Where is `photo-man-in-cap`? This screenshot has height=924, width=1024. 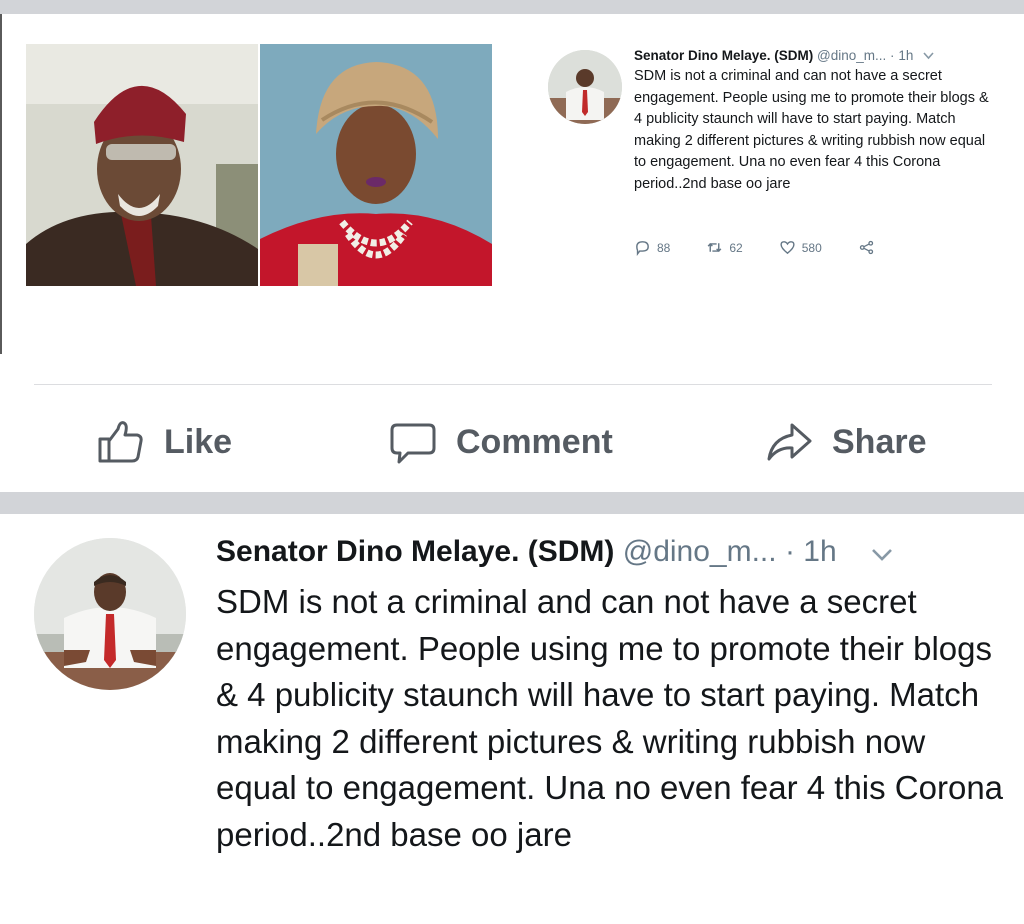 photo-man-in-cap is located at coordinates (142, 165).